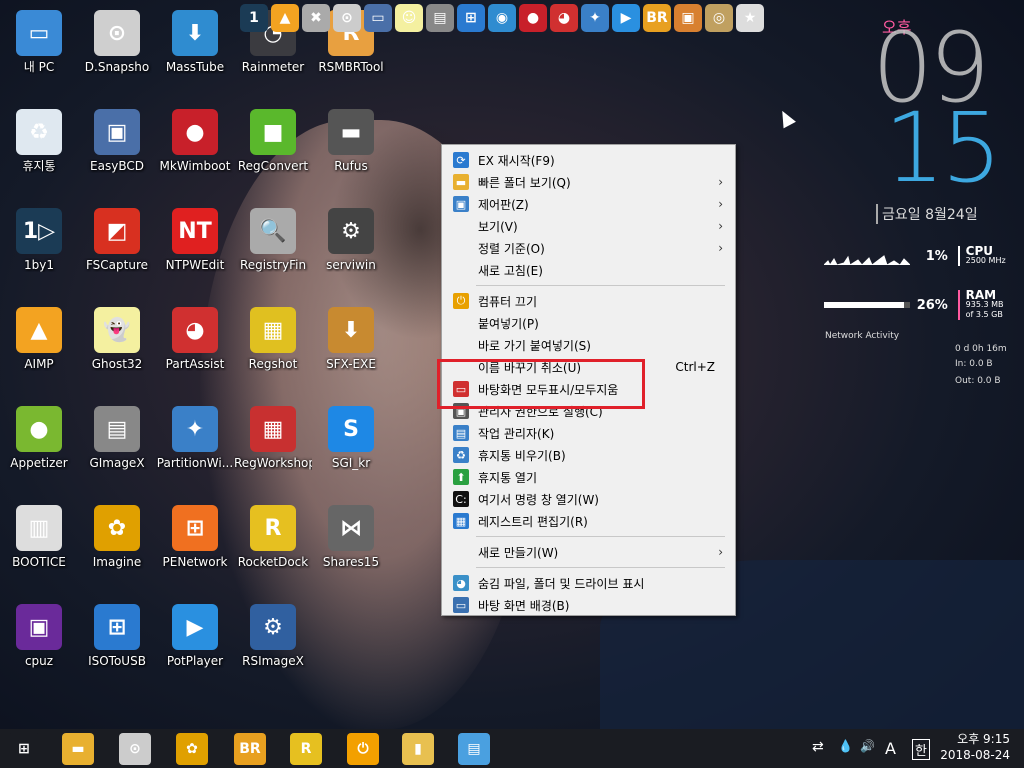  Describe the element at coordinates (195, 46) in the screenshot. I see `desktop-icon: ⬇ MassTube` at that location.